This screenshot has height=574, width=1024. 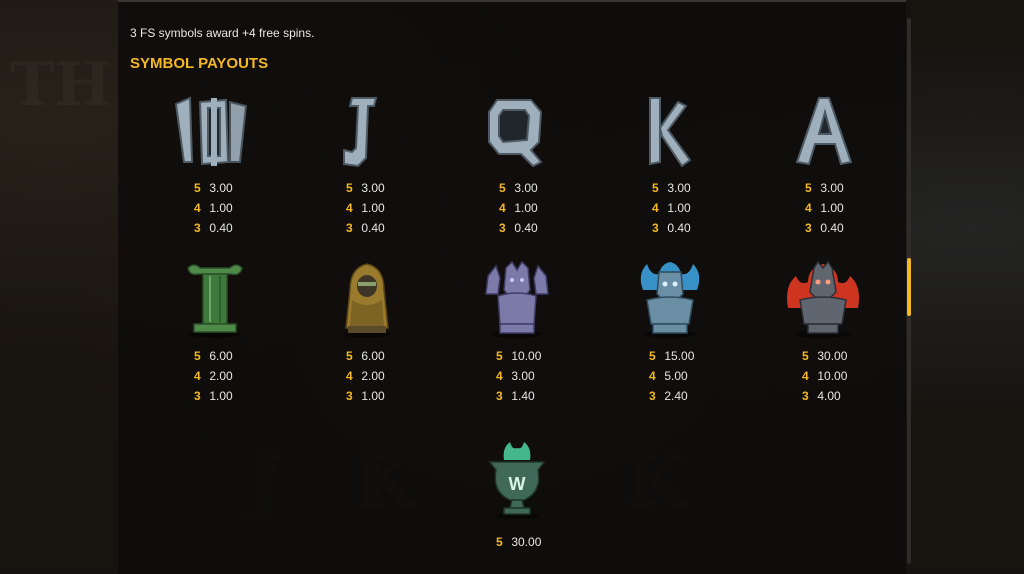 I want to click on wild-urn-icon: W, so click(x=517, y=480).